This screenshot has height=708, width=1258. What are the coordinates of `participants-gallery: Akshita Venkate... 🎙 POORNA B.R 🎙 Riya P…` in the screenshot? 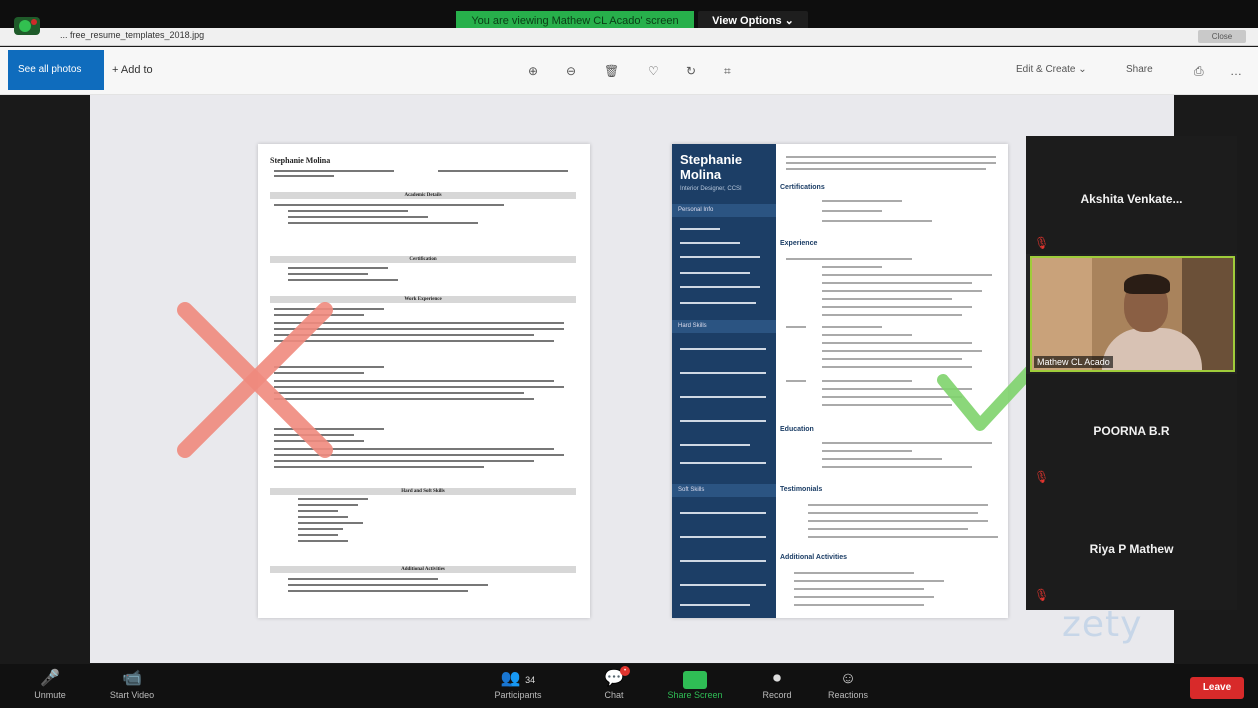 It's located at (1131, 373).